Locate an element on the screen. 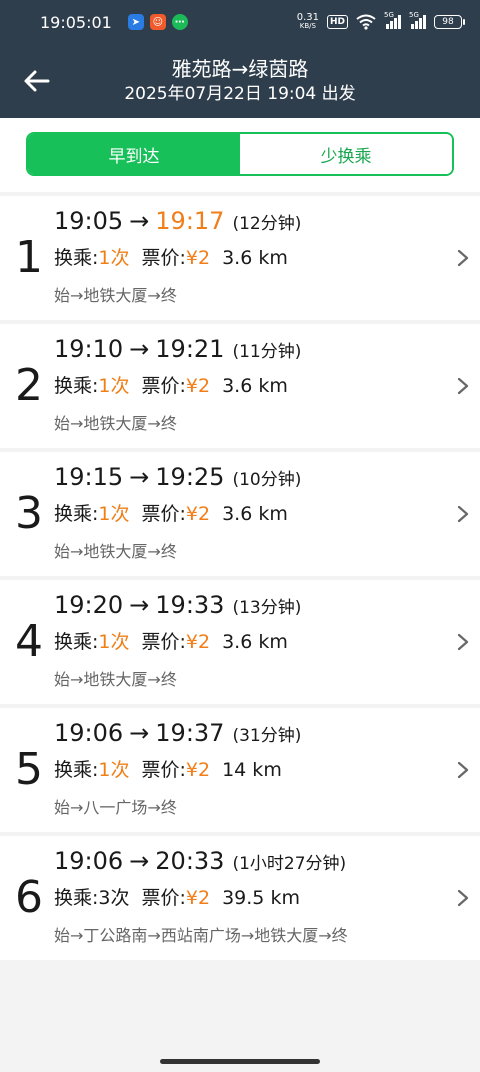 The image size is (480, 1072). status-right: 0.31 KB/S HD 5G 5G 98 is located at coordinates (381, 21).